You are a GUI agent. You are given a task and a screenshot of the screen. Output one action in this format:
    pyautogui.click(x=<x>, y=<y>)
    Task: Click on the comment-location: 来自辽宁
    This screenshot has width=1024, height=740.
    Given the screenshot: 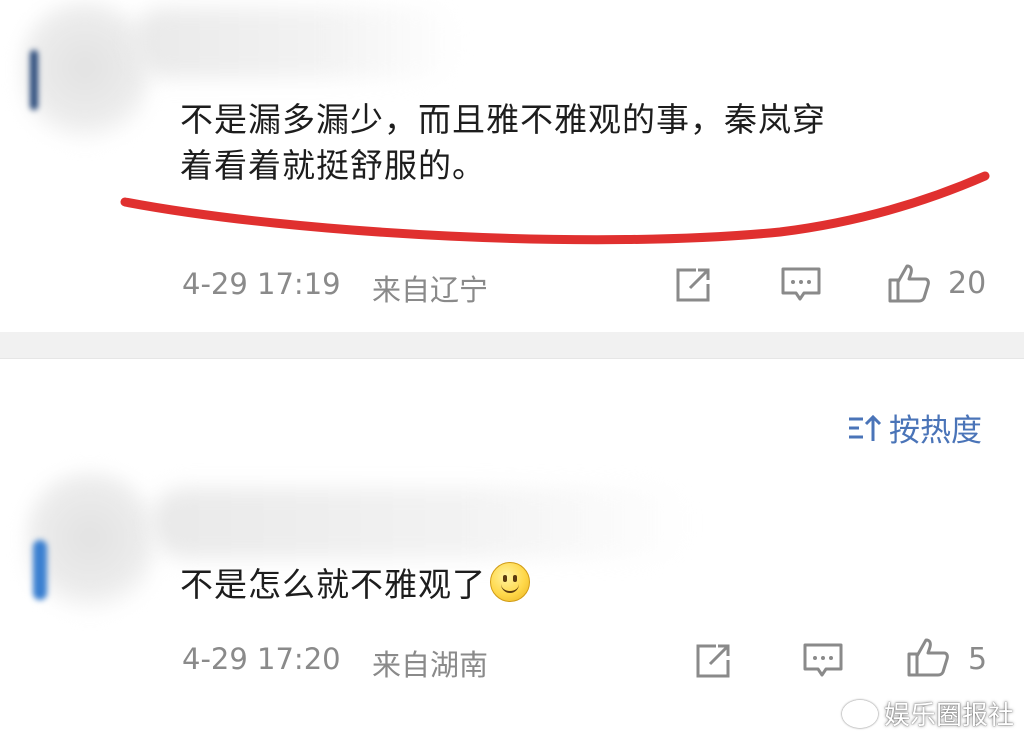 What is the action you would take?
    pyautogui.click(x=430, y=290)
    